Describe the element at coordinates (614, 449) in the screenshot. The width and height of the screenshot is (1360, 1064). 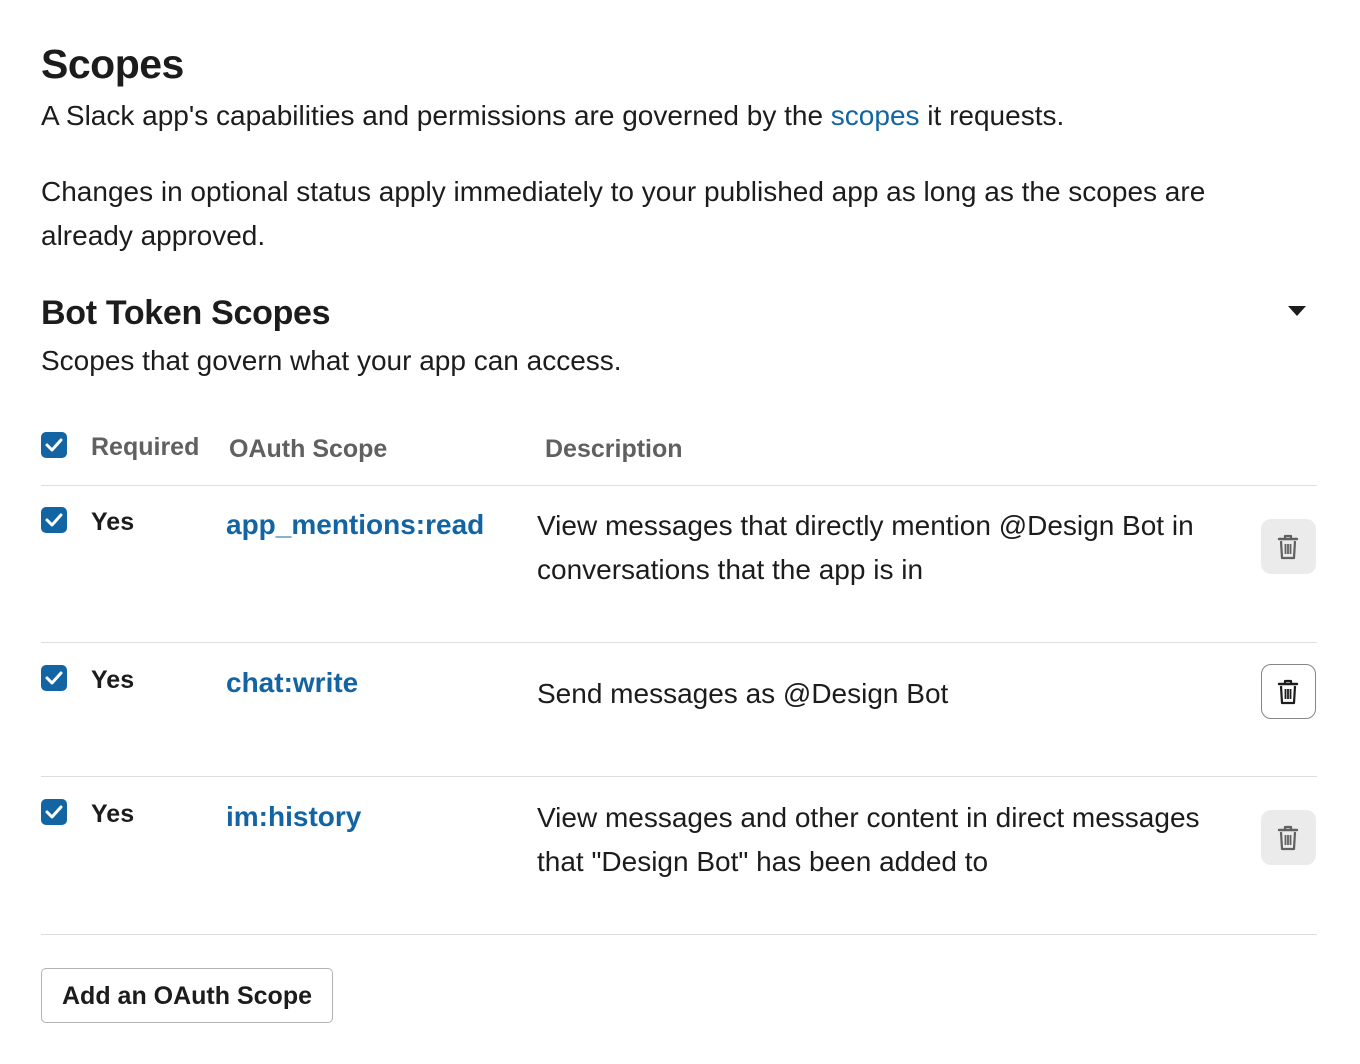
I see `column-header-description: Description` at that location.